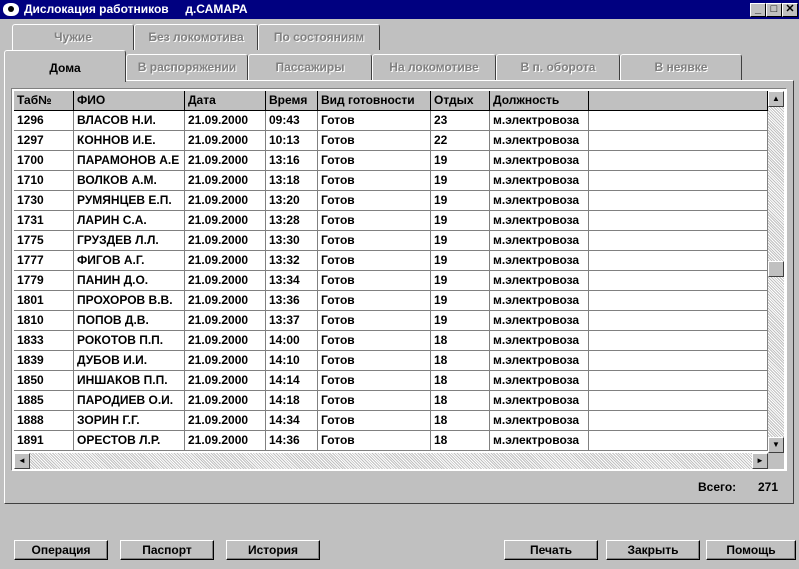 This screenshot has height=569, width=799. I want to click on col-header-fio: ФИО, so click(129, 101).